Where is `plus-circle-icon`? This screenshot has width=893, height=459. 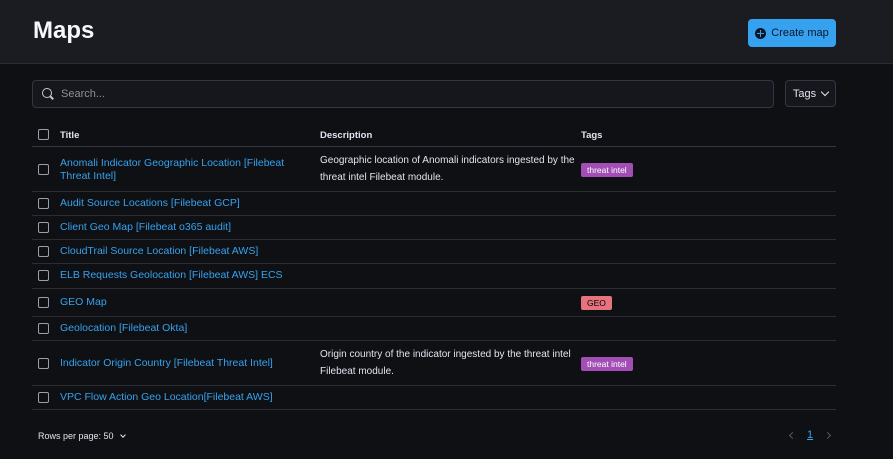 plus-circle-icon is located at coordinates (761, 33).